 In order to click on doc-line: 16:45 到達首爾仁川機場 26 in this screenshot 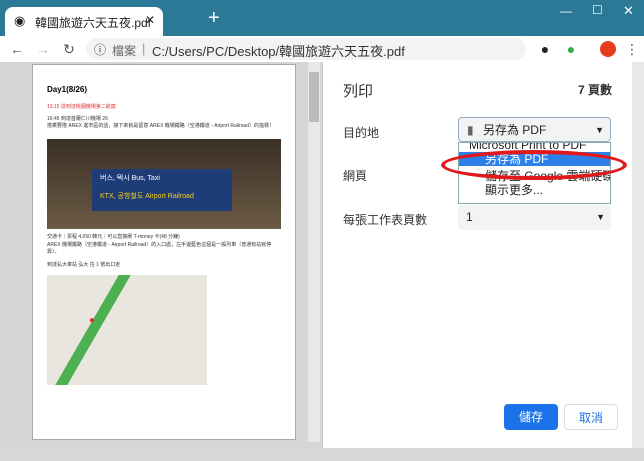, I will do `click(77, 119)`.